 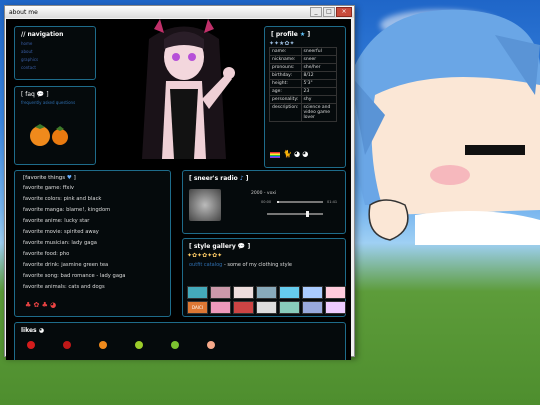 What do you see at coordinates (257, 265) in the screenshot?
I see `gallery-caption: - some of my clothing style` at bounding box center [257, 265].